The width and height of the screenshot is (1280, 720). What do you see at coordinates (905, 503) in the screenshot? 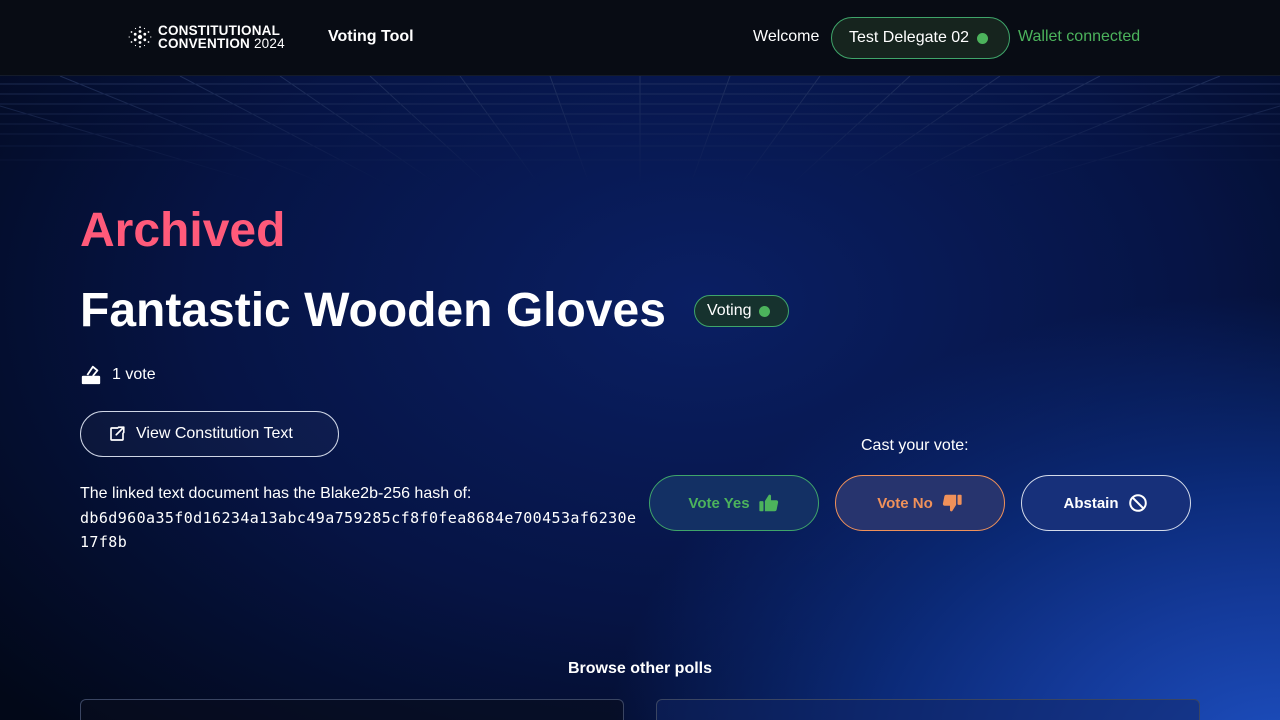
I see `vote-no-label: Vote No` at bounding box center [905, 503].